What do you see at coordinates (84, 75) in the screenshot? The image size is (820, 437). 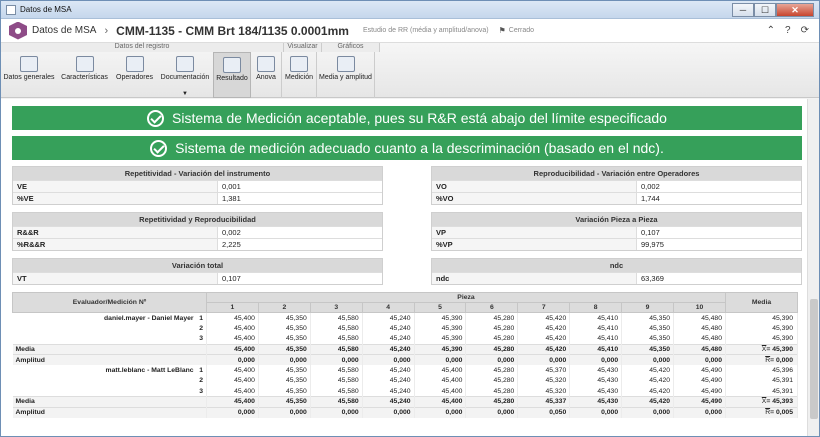 I see `toolbar-chart-line-button: Características` at bounding box center [84, 75].